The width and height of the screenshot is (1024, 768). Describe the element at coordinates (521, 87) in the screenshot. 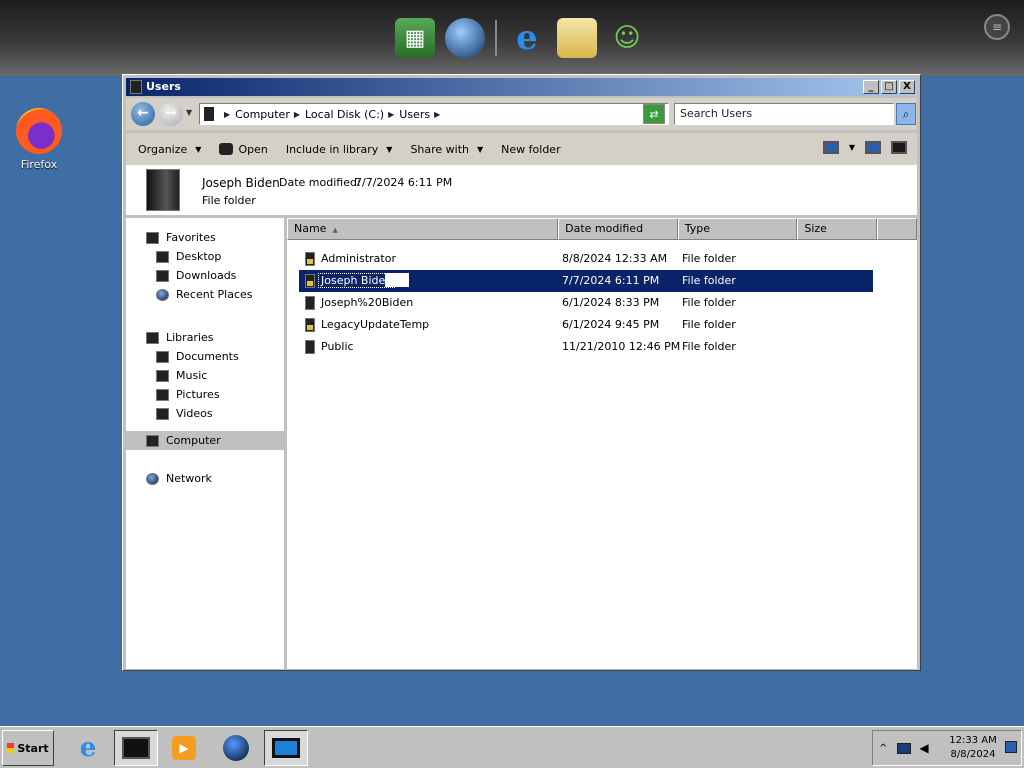

I see `title-bar: Users _ □ X` at that location.